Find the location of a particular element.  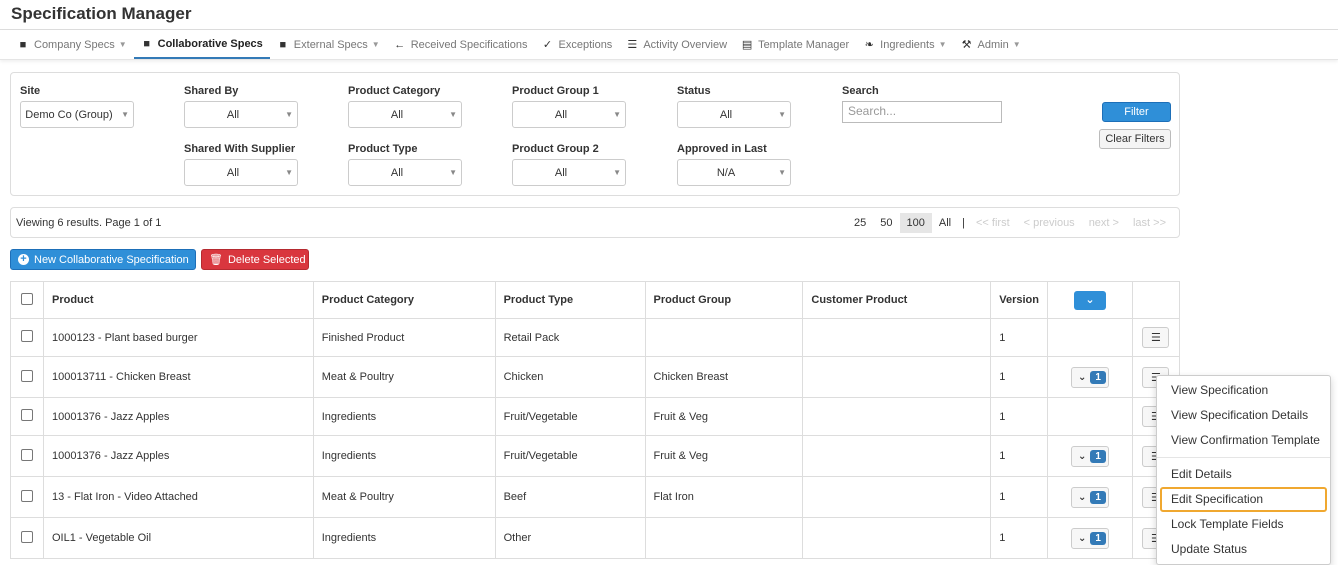

last-page-link: last >> is located at coordinates (1149, 223).